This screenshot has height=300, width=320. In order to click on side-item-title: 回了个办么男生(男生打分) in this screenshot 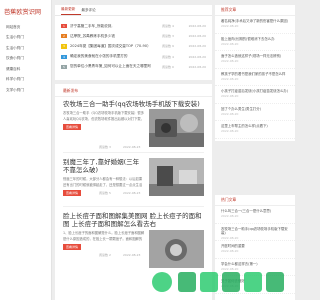, I will do `click(255, 109)`.